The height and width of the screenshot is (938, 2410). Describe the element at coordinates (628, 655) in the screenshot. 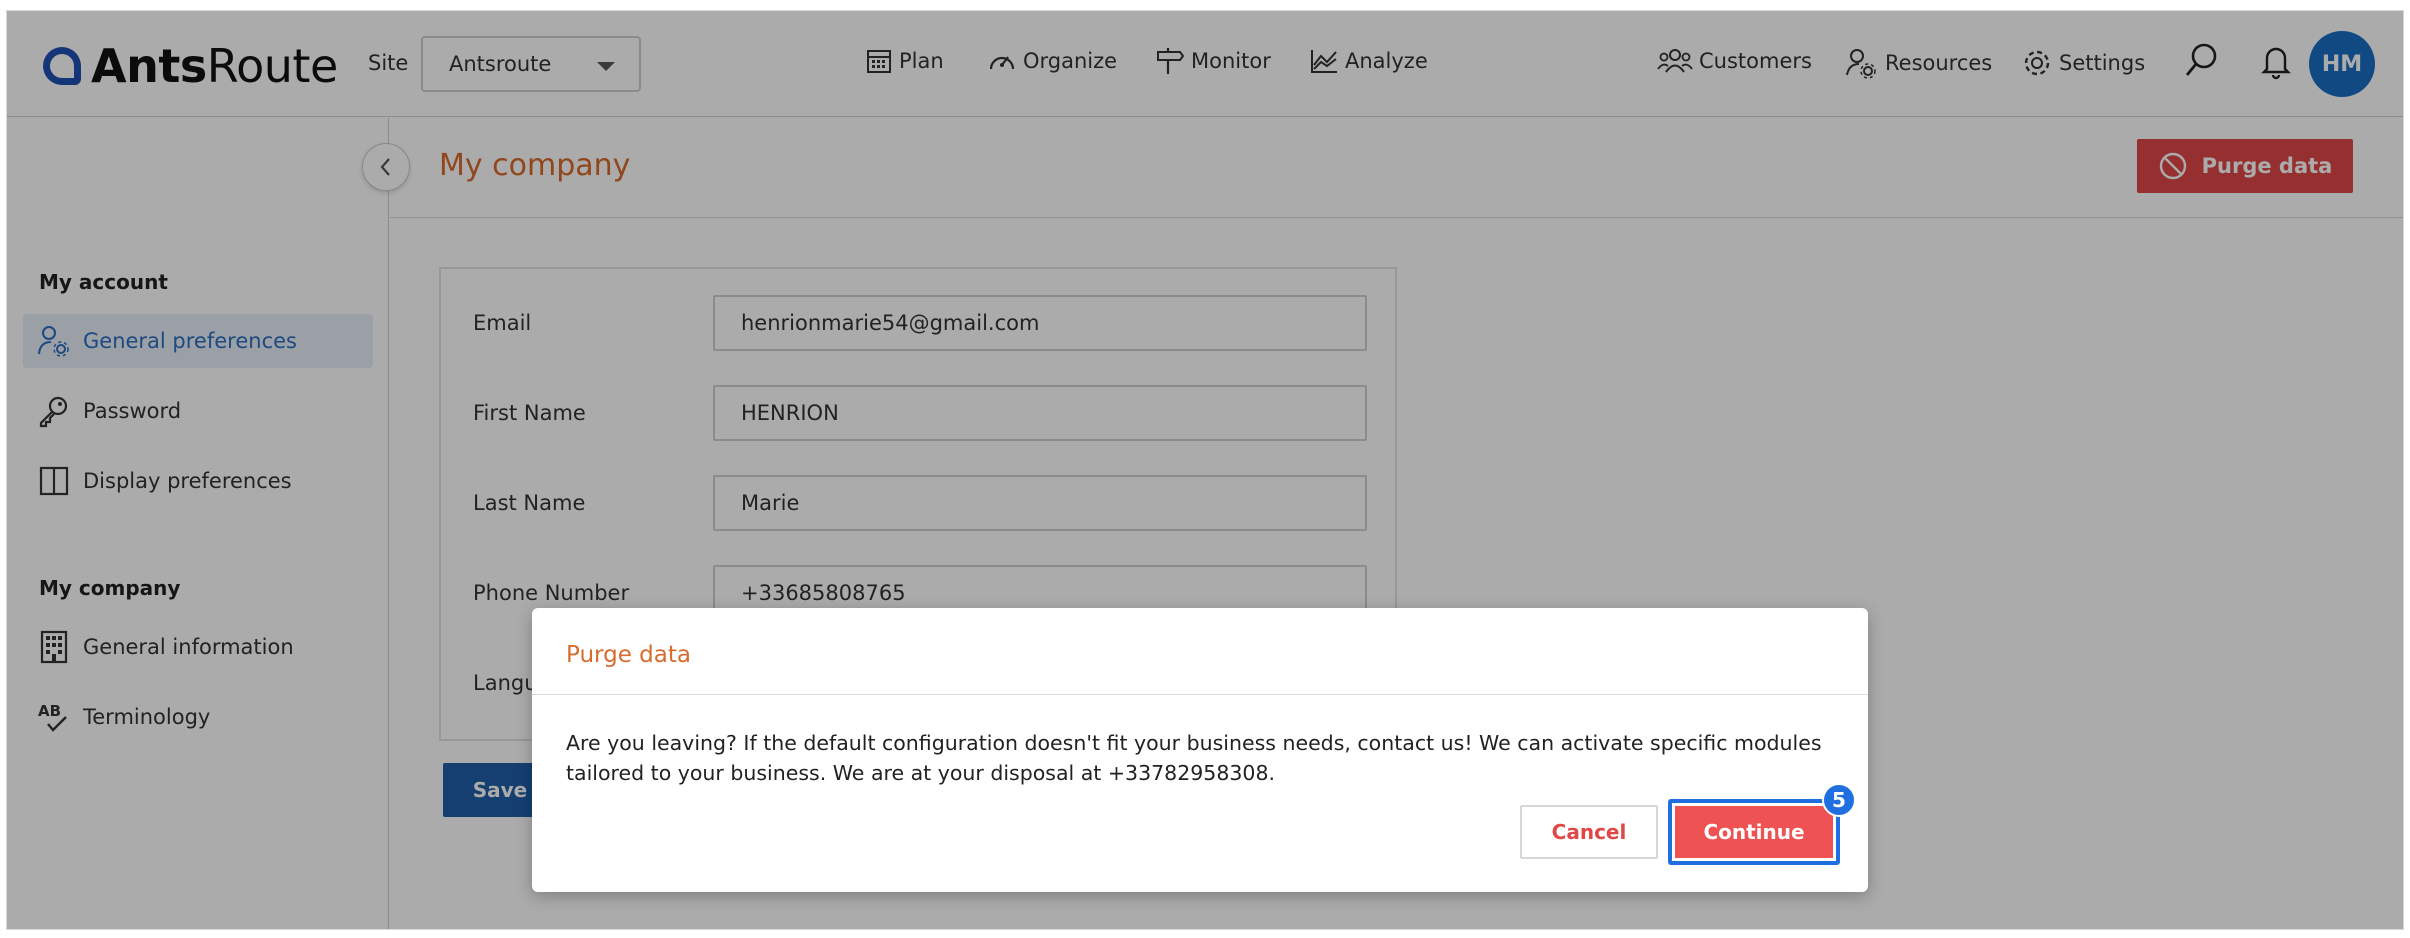

I see `dialog-title: Purge data` at that location.